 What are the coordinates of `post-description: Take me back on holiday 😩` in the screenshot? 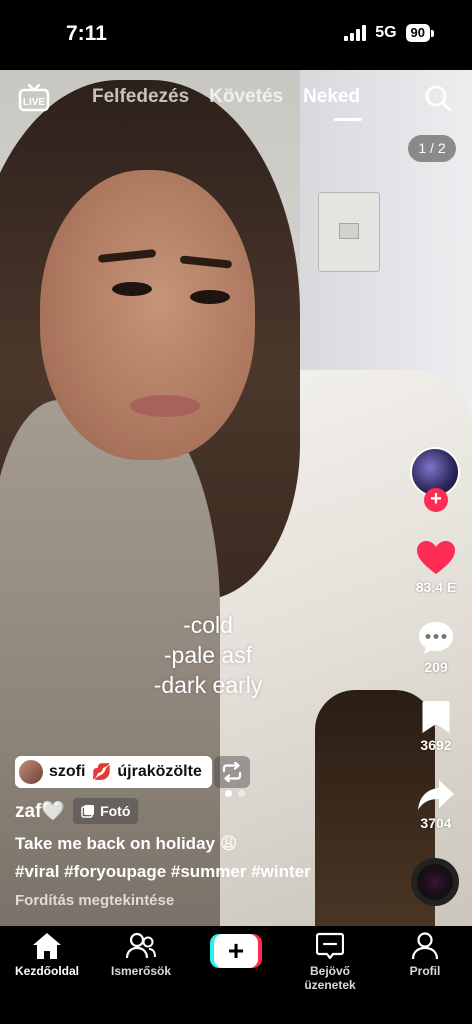 It's located at (126, 843).